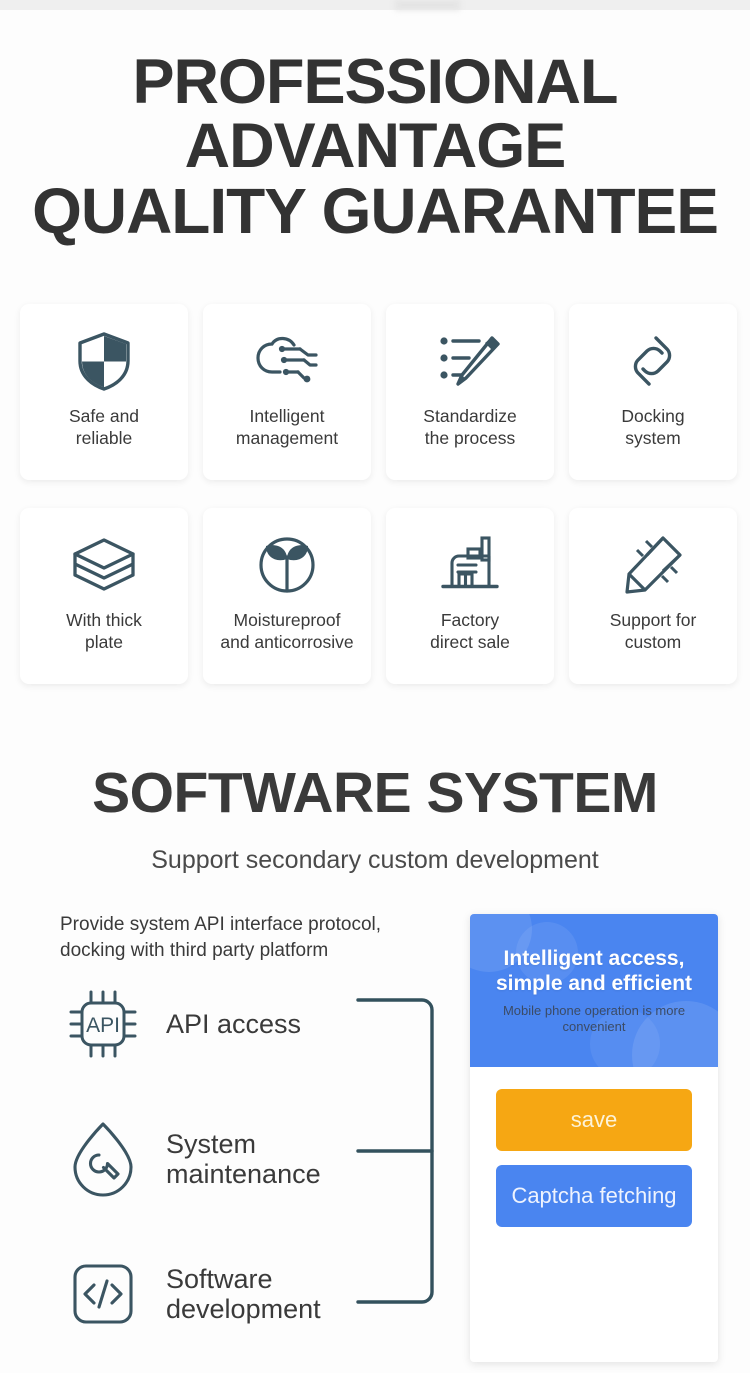  Describe the element at coordinates (103, 1294) in the screenshot. I see `code-brackets-icon` at that location.